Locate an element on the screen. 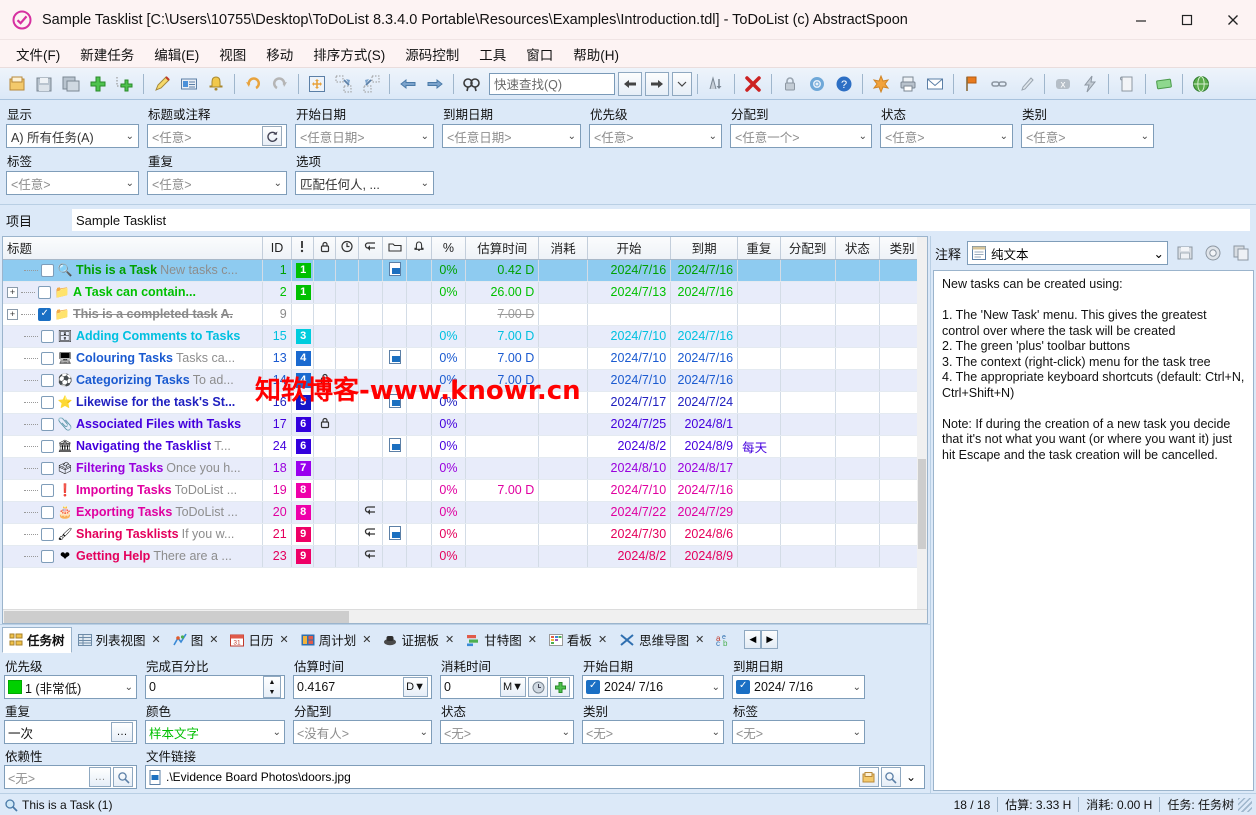 The width and height of the screenshot is (1256, 815). log-icon is located at coordinates (1127, 84).